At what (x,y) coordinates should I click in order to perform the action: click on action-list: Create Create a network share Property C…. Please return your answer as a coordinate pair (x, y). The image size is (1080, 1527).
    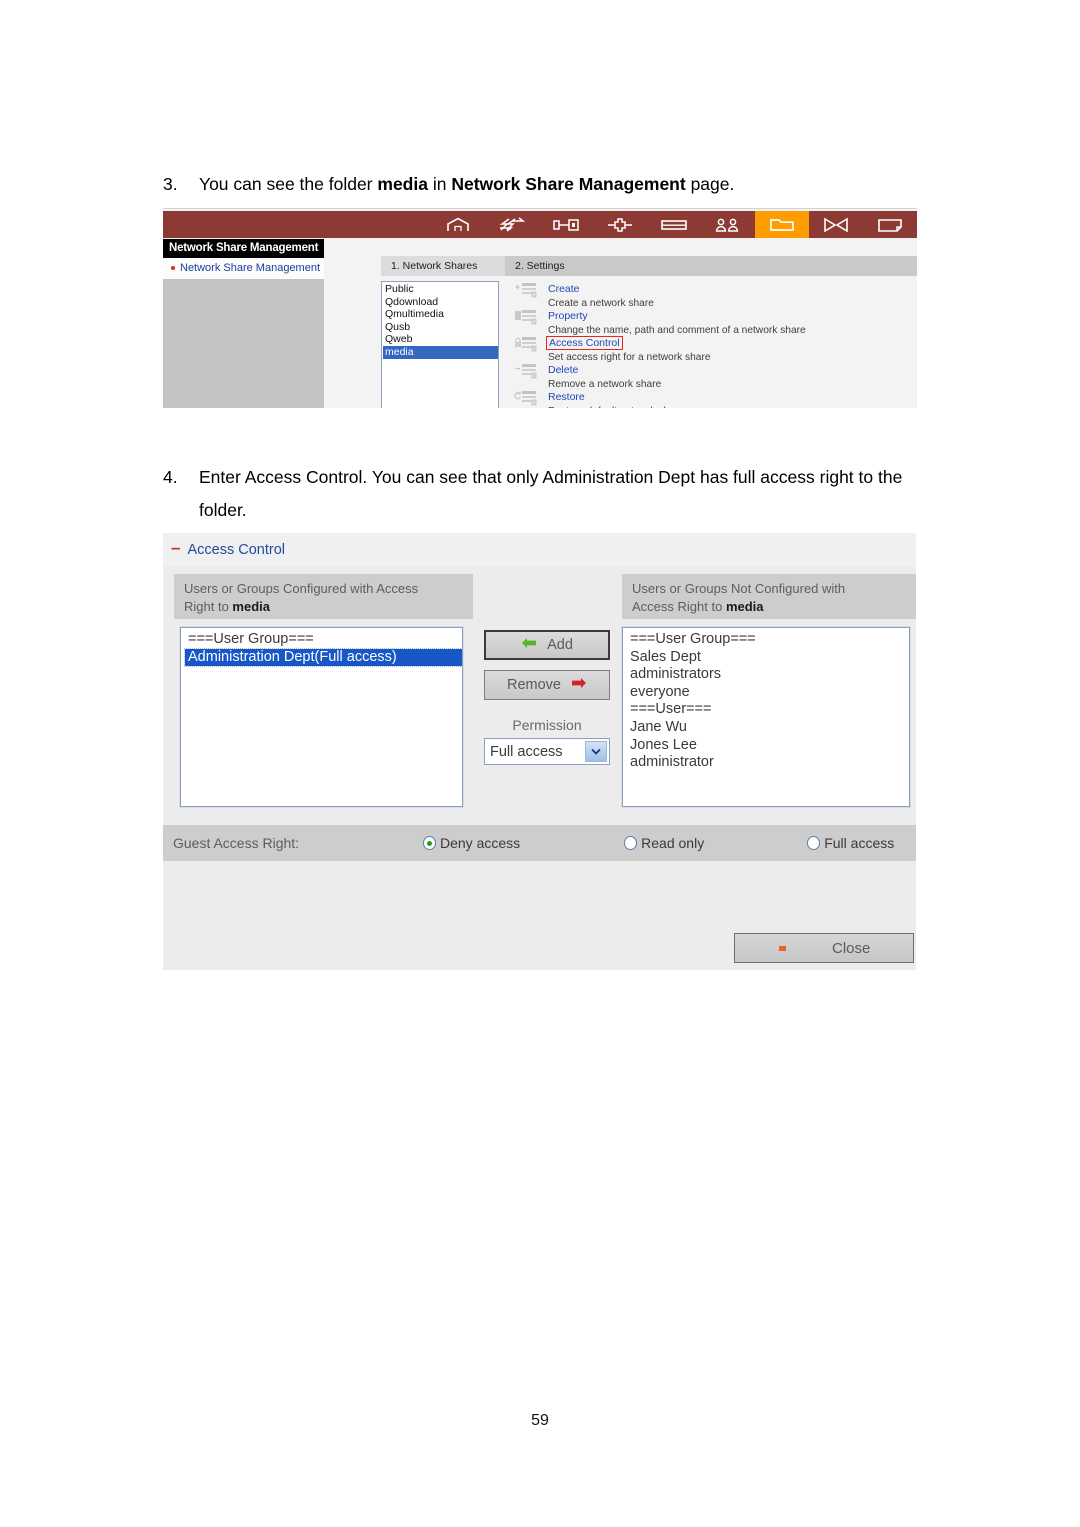
    Looking at the image, I should click on (714, 343).